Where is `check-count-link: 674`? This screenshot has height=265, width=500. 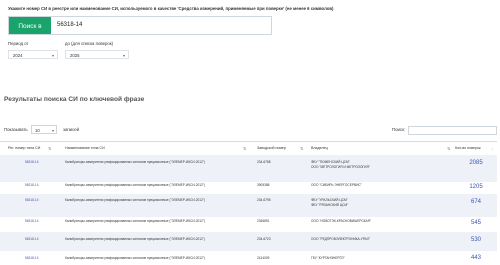 check-count-link: 674 is located at coordinates (476, 202).